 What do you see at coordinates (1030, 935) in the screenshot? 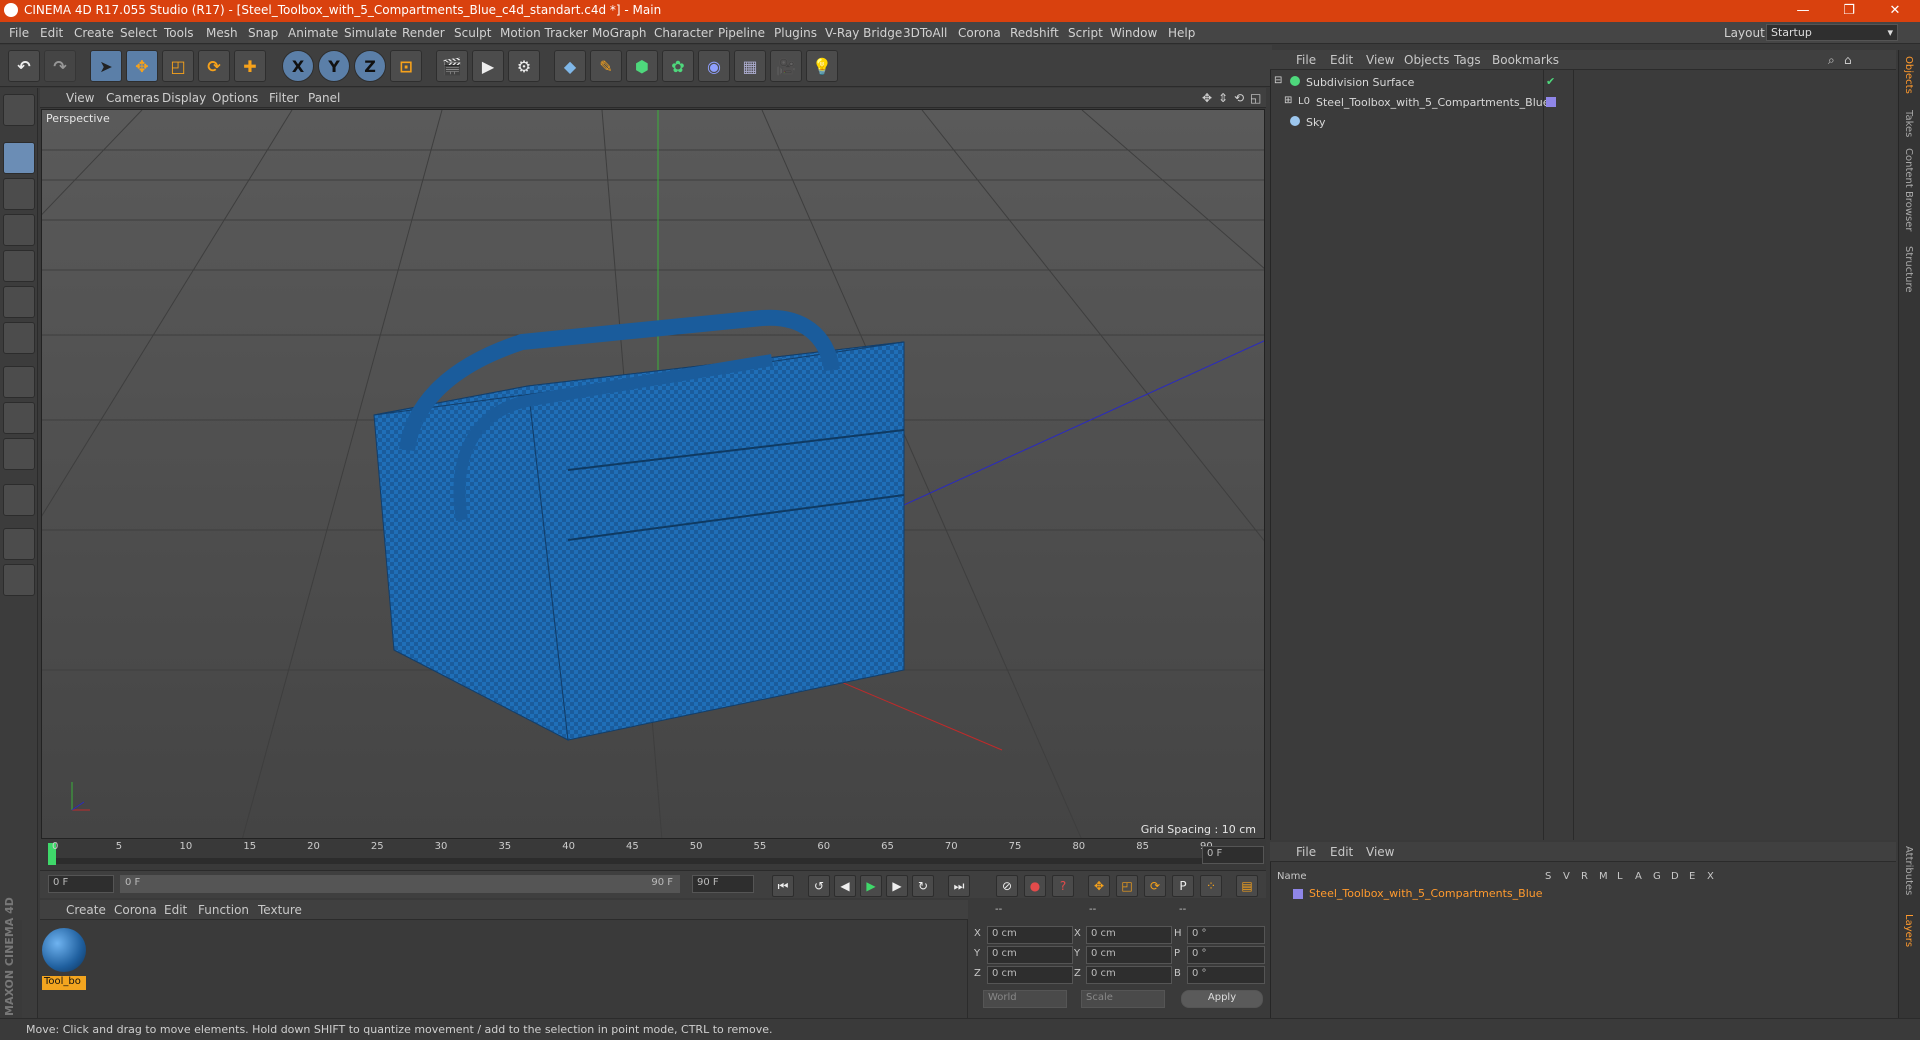
I see `position-x-field: 0 cm` at bounding box center [1030, 935].